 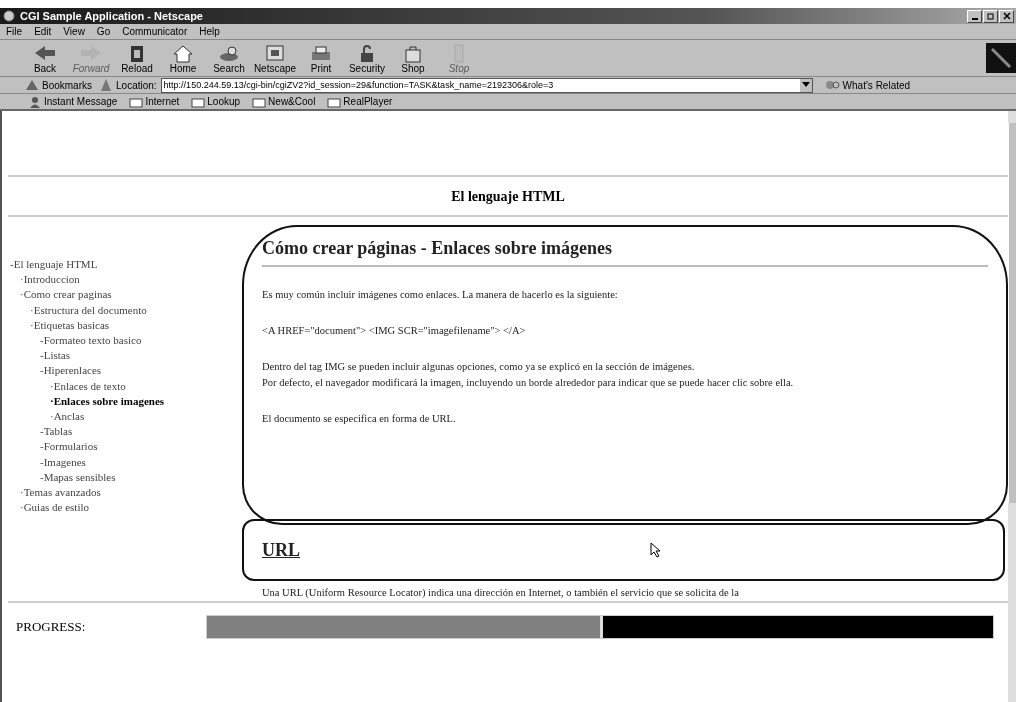 I want to click on minimize-button, so click(x=974, y=16).